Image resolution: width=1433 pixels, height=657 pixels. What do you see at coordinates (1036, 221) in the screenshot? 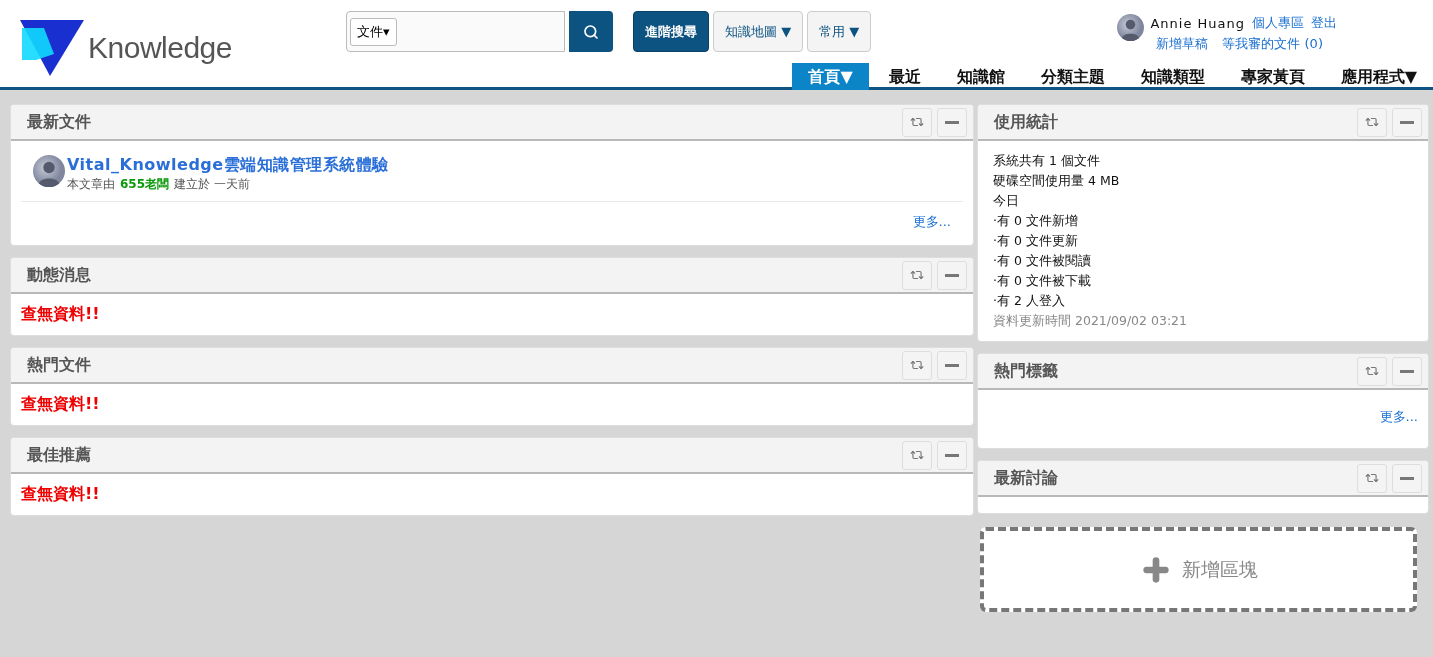
I see `stat-line: ·有 0 文件新增` at bounding box center [1036, 221].